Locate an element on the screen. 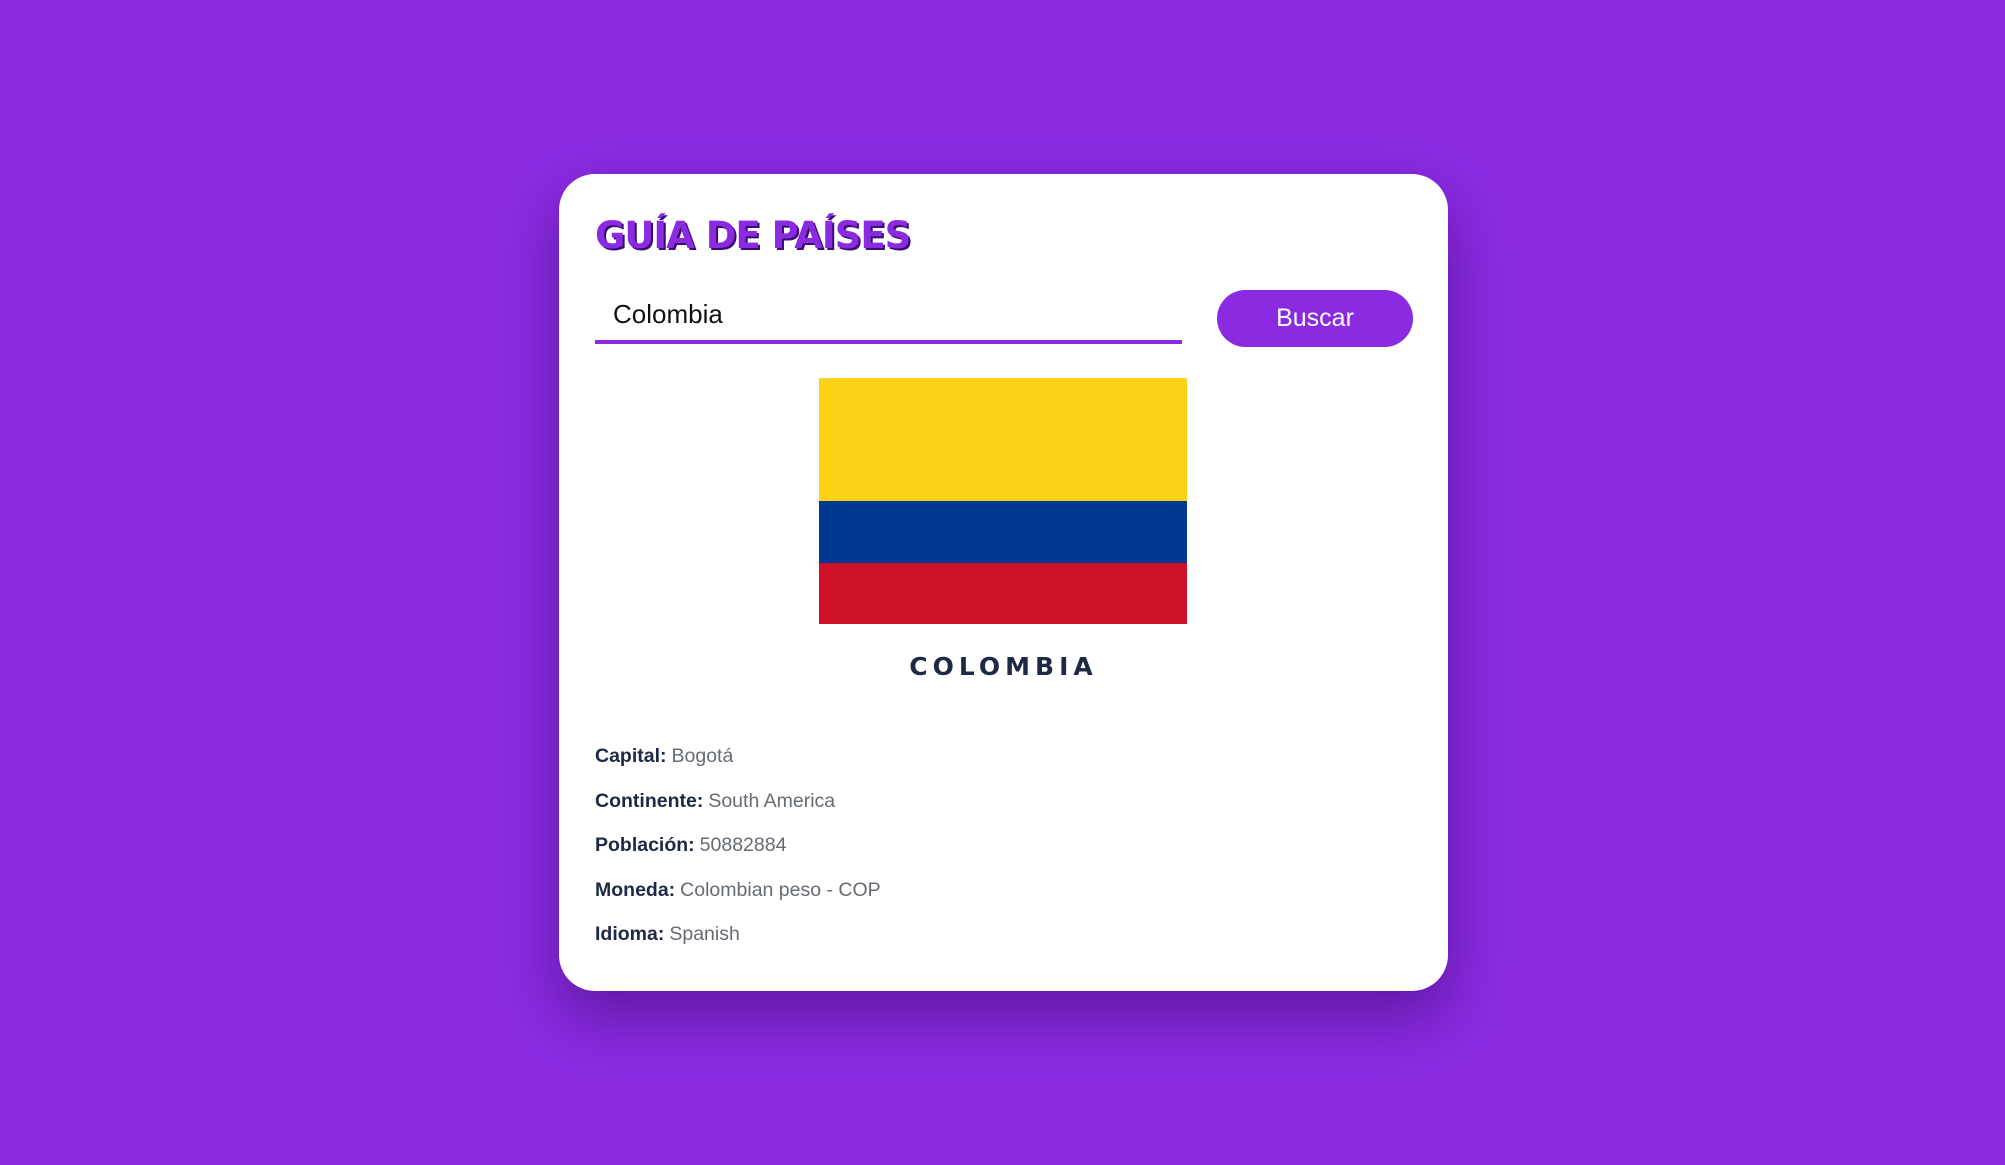 This screenshot has height=1165, width=2005. country-name: COLOMBIA is located at coordinates (1003, 666).